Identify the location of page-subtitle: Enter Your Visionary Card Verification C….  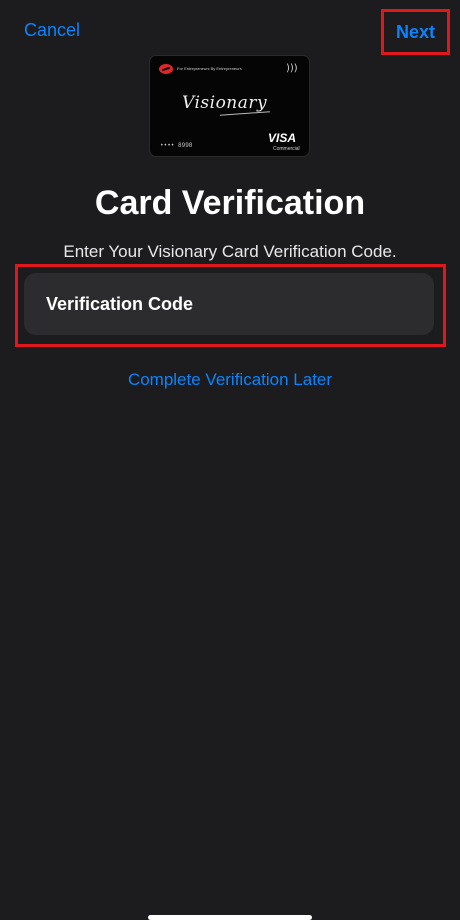
(230, 251).